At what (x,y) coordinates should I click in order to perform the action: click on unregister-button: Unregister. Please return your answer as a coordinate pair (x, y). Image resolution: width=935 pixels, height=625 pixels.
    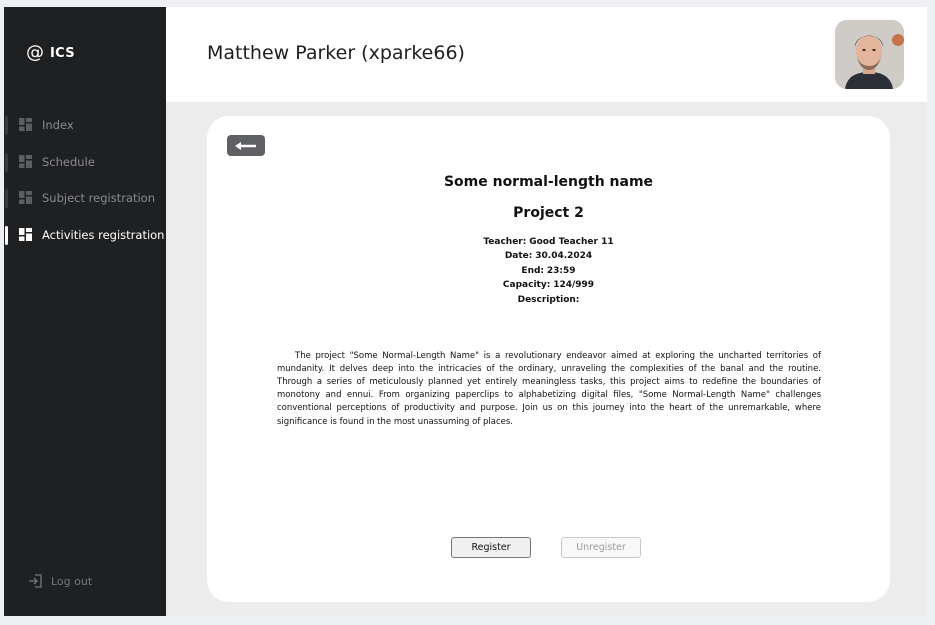
    Looking at the image, I should click on (601, 547).